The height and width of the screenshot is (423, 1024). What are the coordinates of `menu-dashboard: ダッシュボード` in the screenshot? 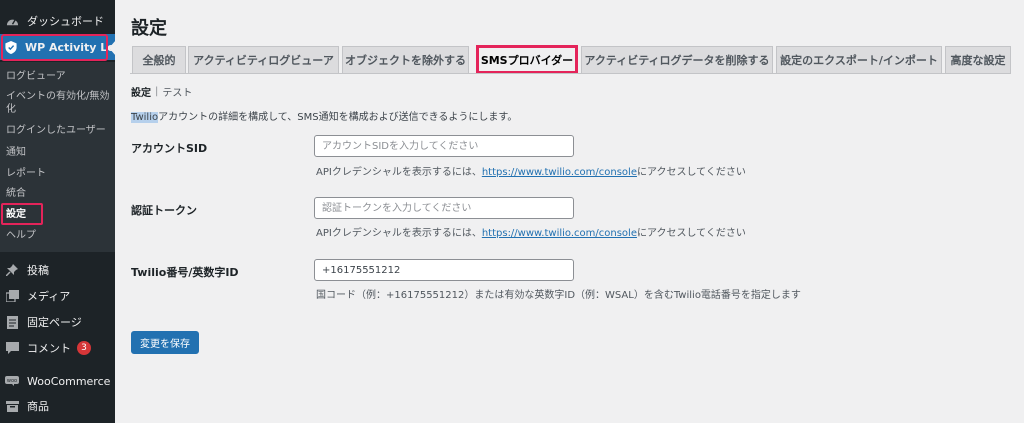 It's located at (57, 21).